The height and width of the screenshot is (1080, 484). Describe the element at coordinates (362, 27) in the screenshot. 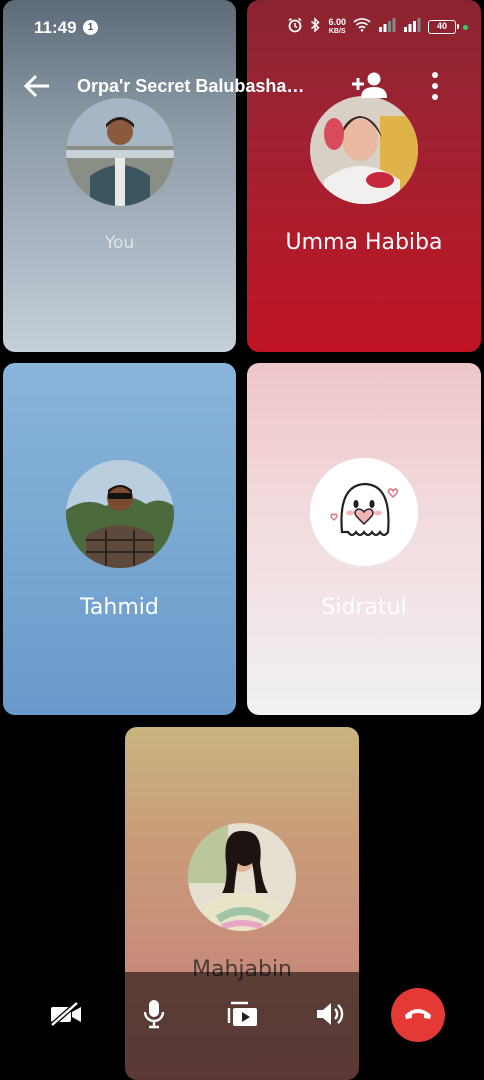

I see `wifi-icon` at that location.